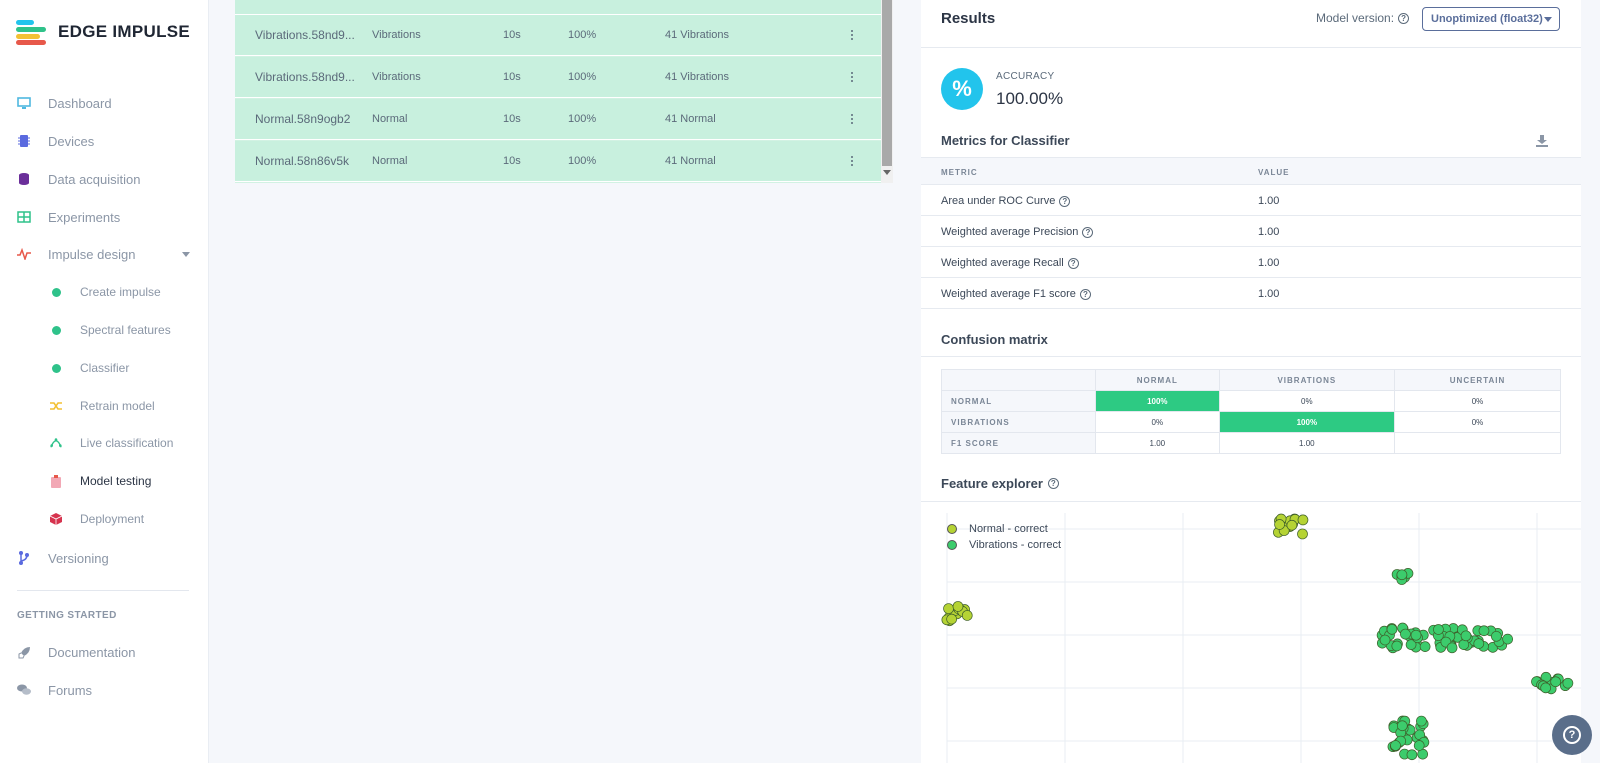  I want to click on sidebar-subitem-retrain-model: Retrain model, so click(102, 406).